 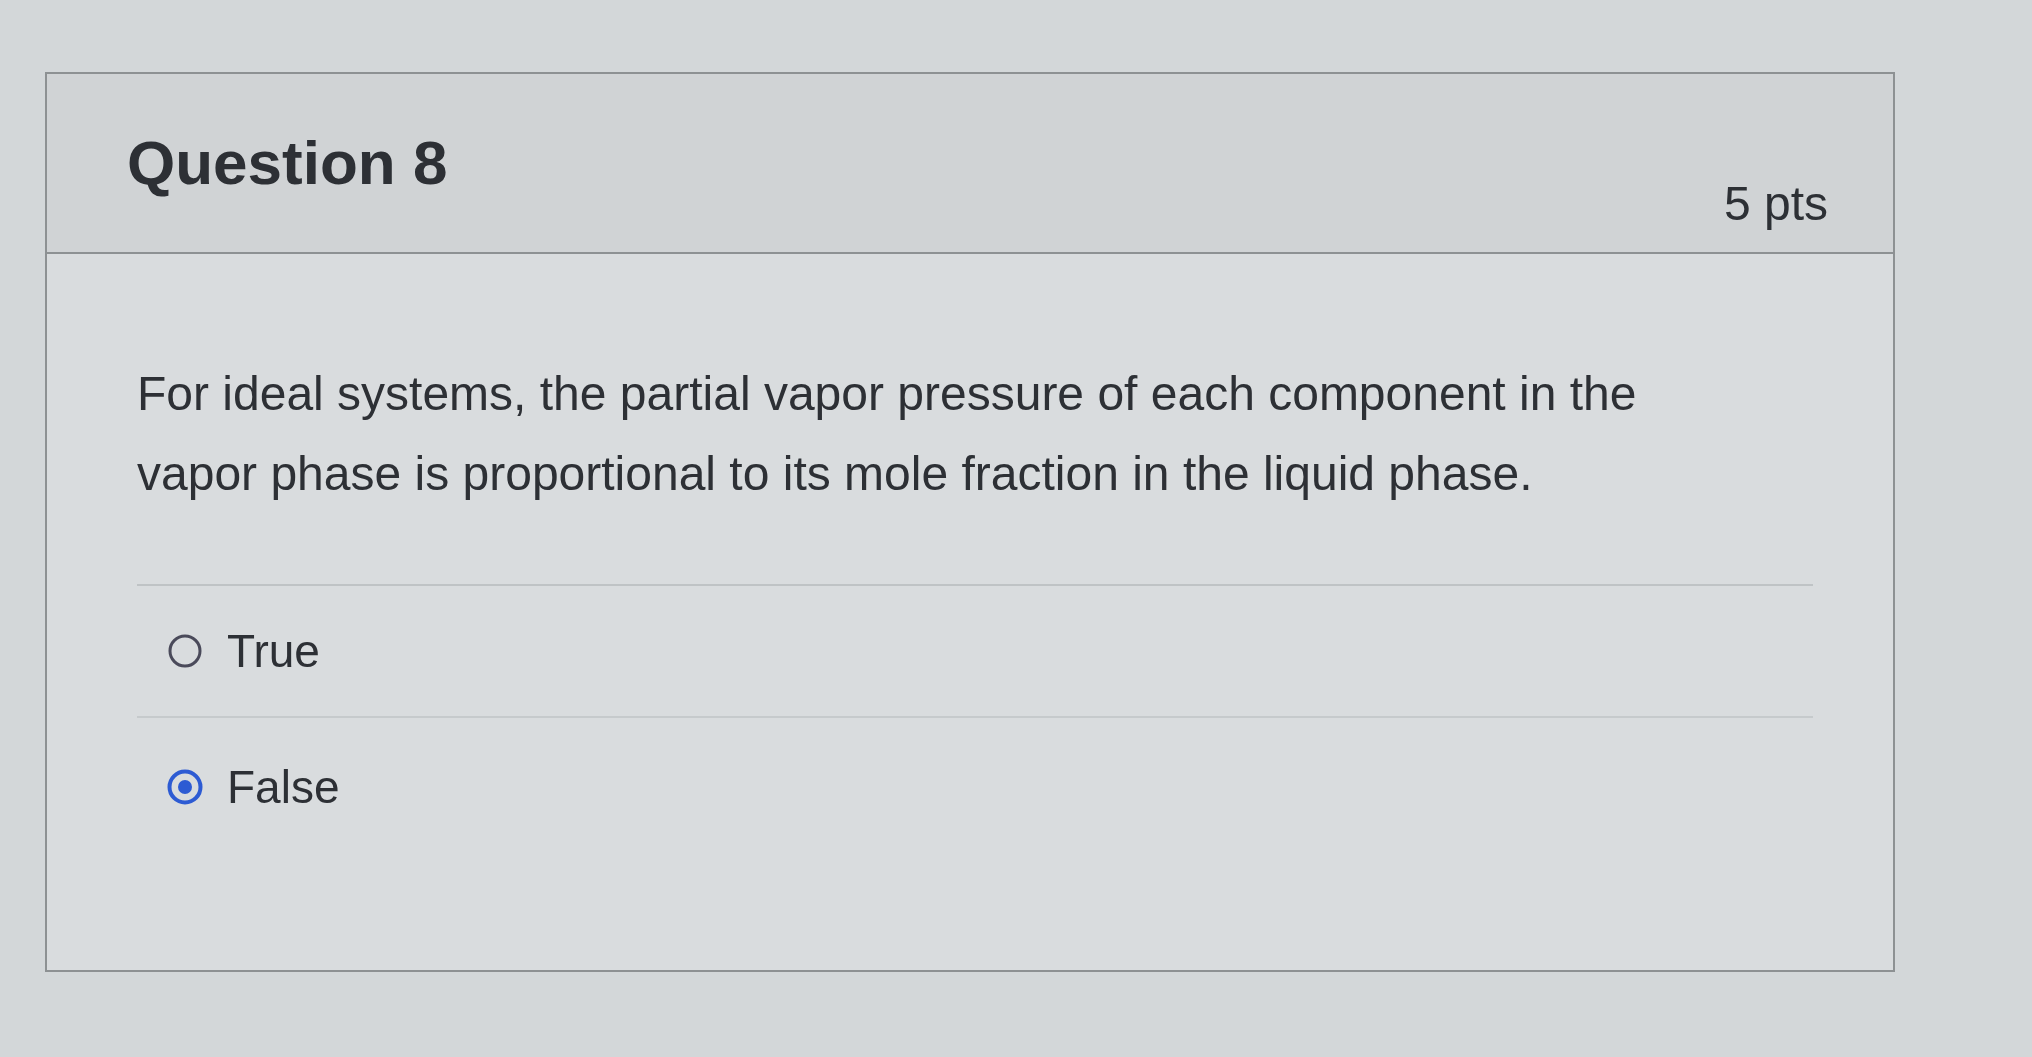 What do you see at coordinates (185, 651) in the screenshot?
I see `radio-icon` at bounding box center [185, 651].